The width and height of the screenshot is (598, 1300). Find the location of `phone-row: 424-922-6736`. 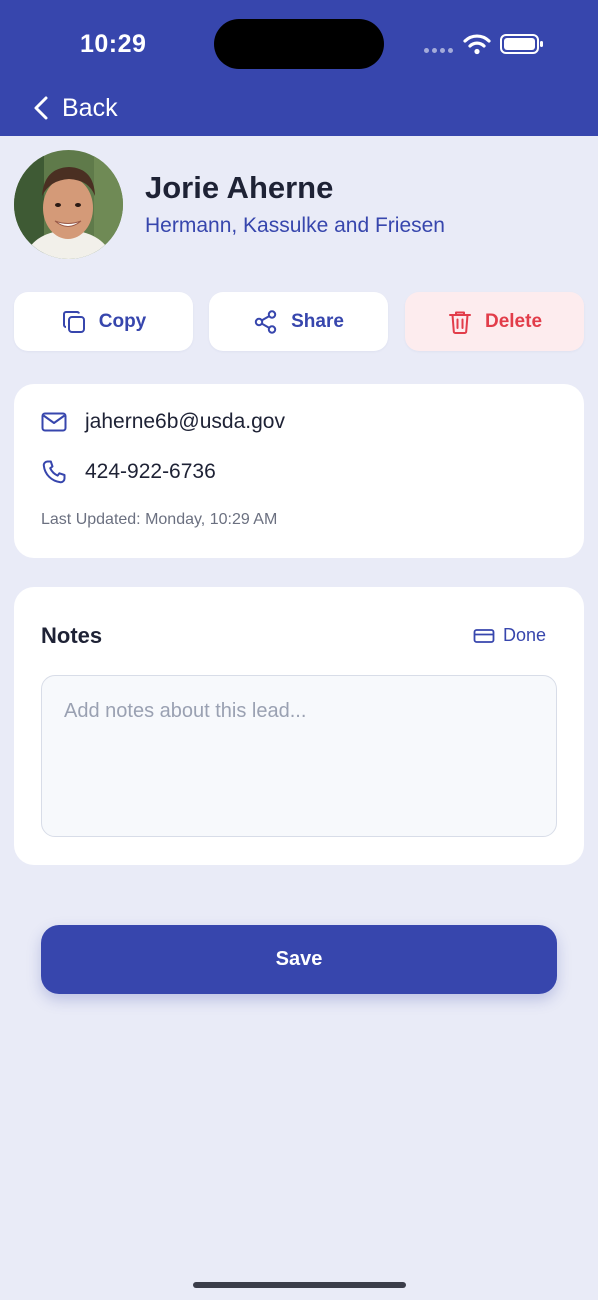

phone-row: 424-922-6736 is located at coordinates (128, 472).